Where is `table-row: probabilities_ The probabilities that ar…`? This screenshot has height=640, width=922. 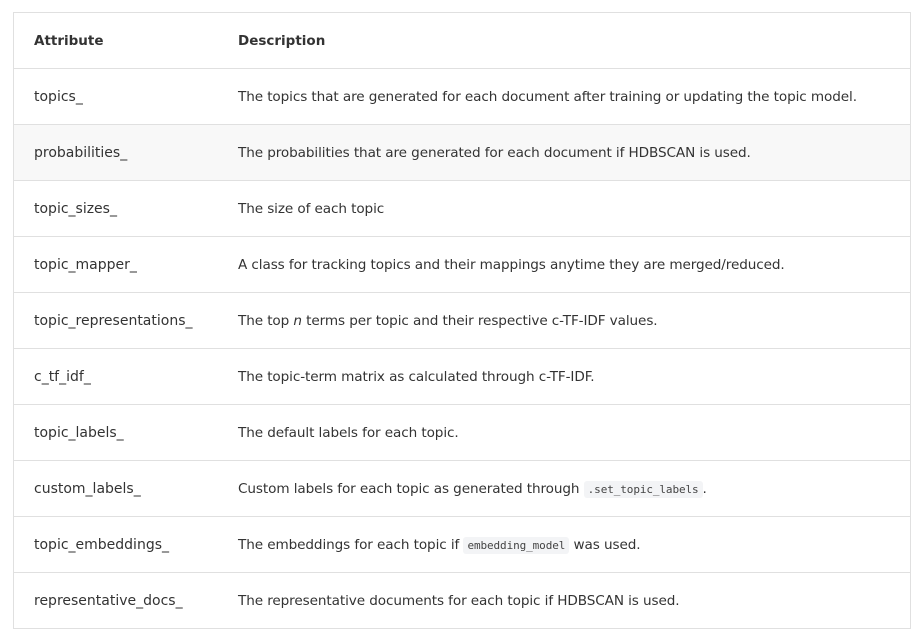 table-row: probabilities_ The probabilities that ar… is located at coordinates (462, 152).